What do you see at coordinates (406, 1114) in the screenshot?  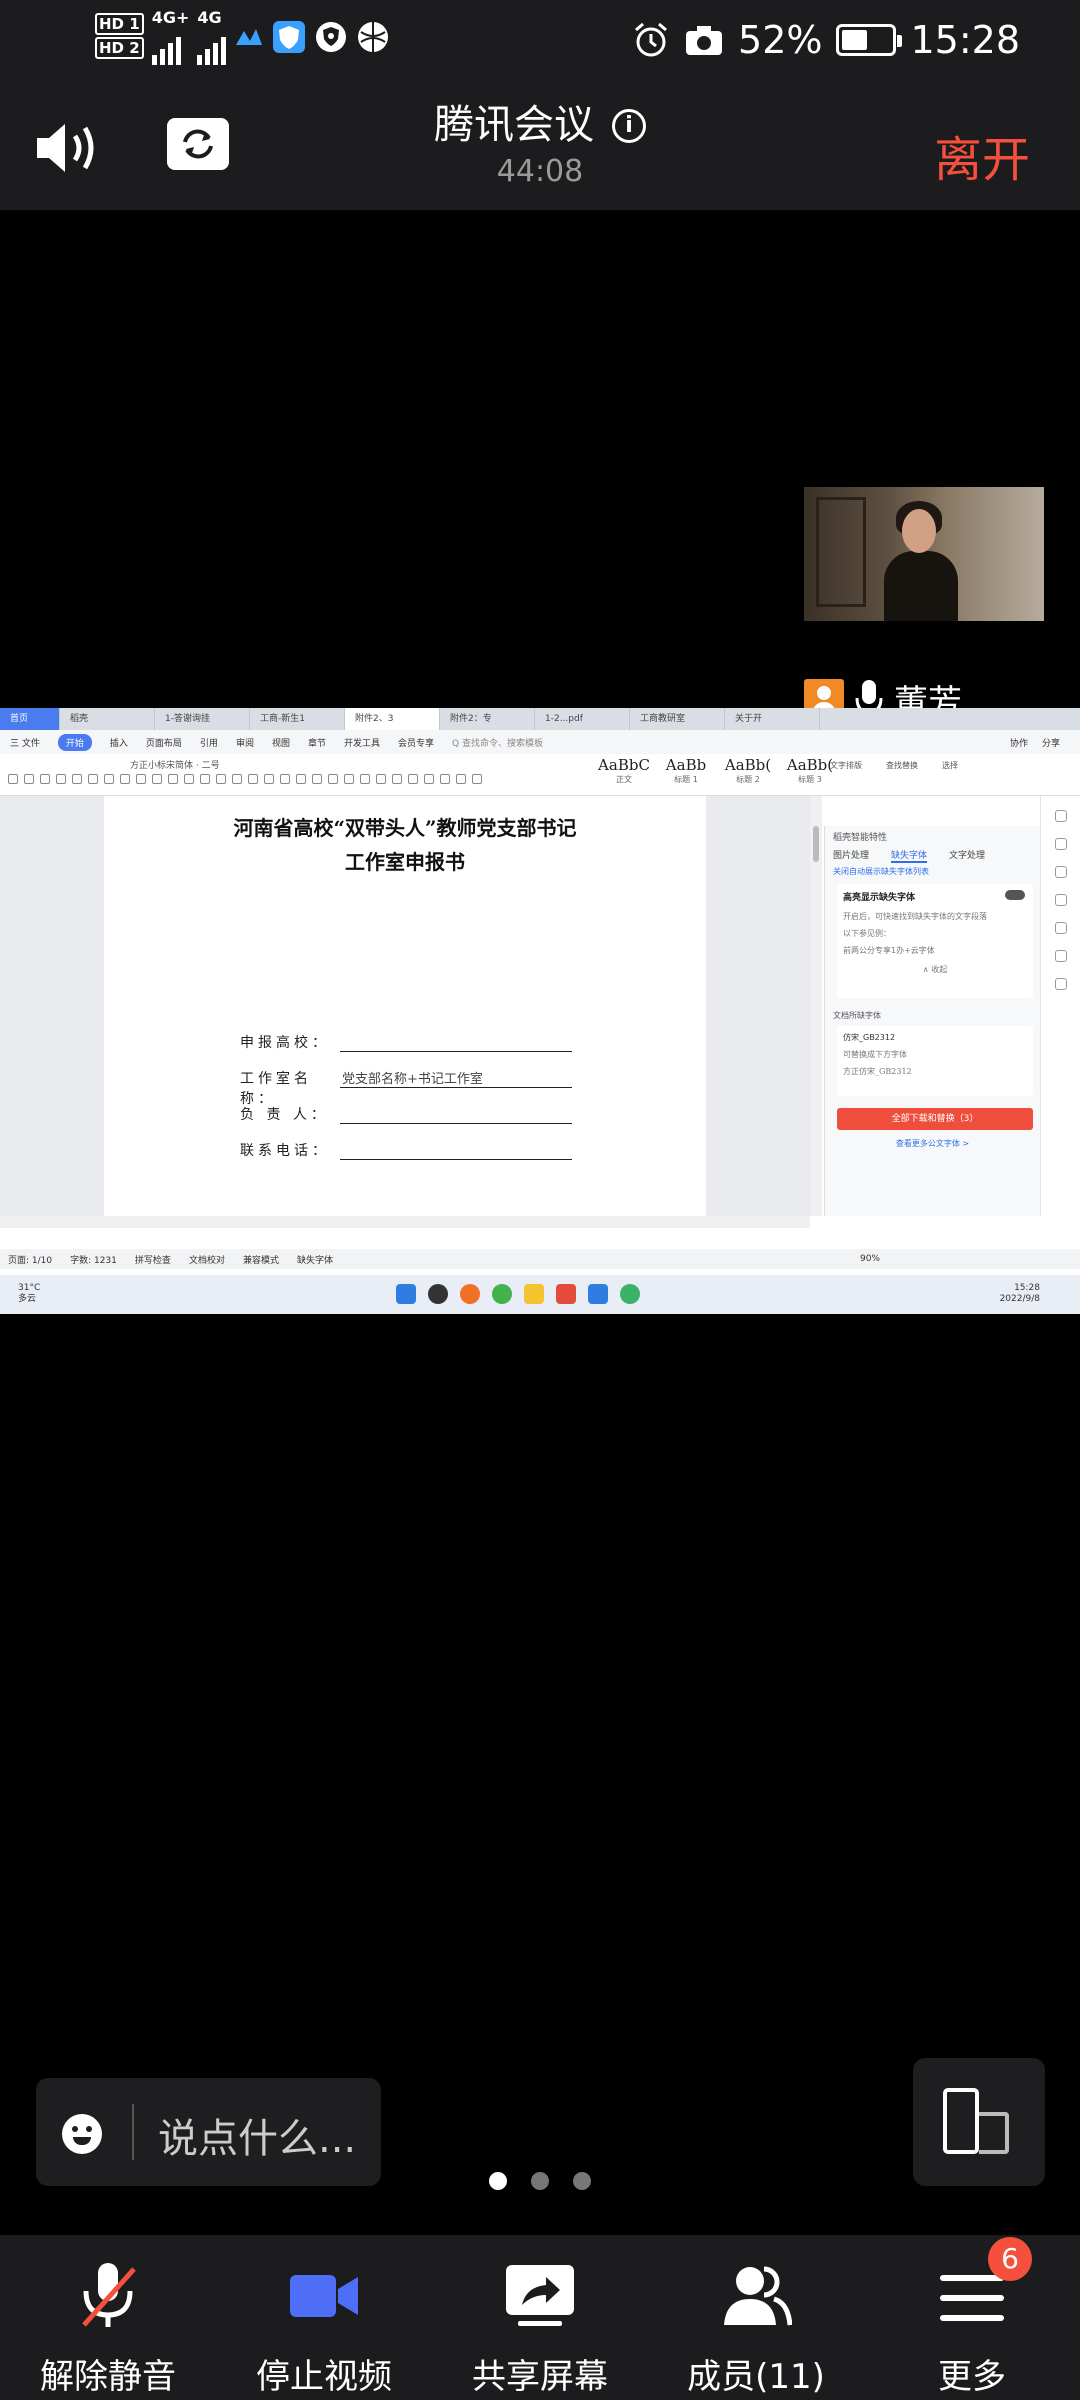 I see `doc-field: 负 责 人：` at bounding box center [406, 1114].